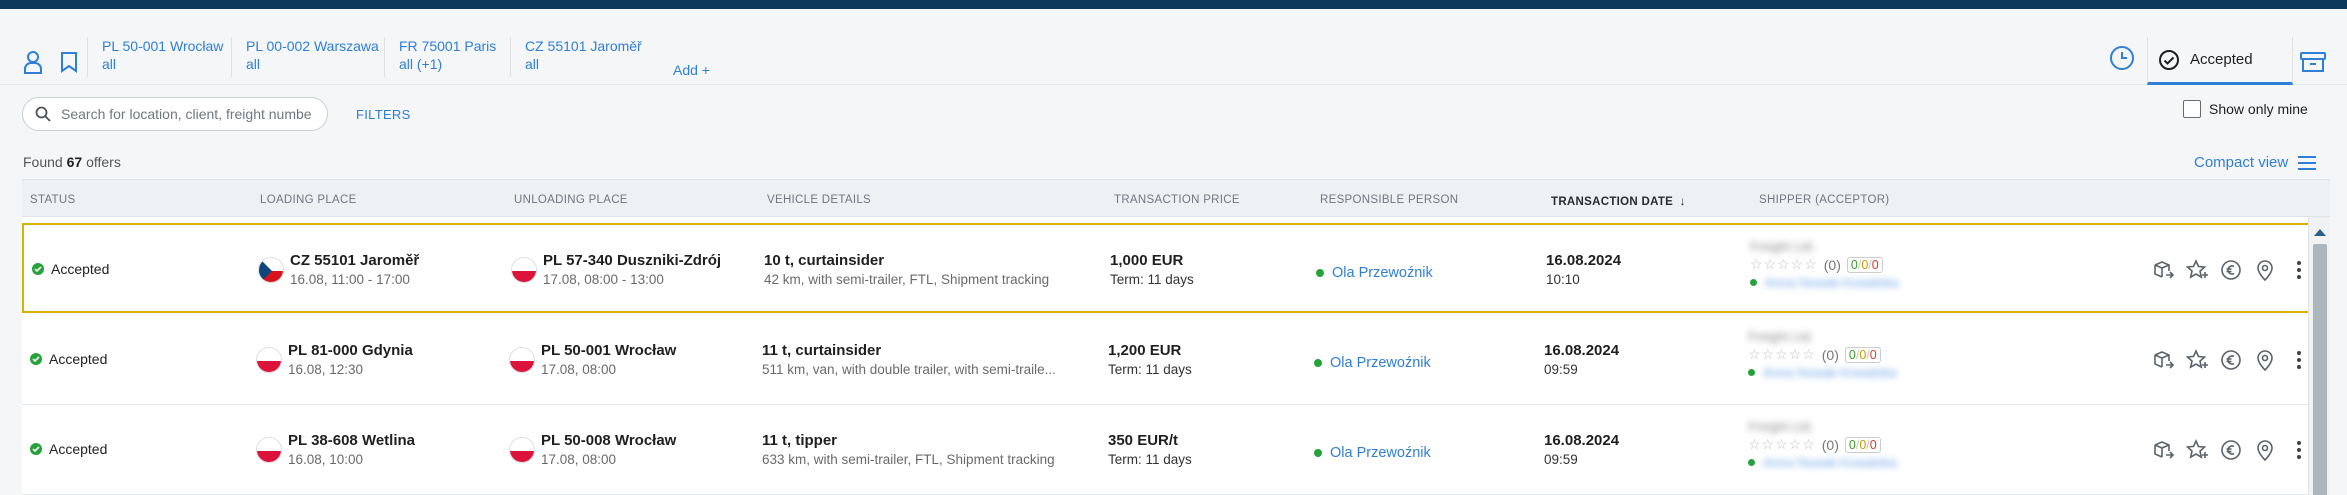 The height and width of the screenshot is (495, 2347). Describe the element at coordinates (334, 360) in the screenshot. I see `loading-place-cell: PL 81-000 Gdynia 16.08, 12:30` at that location.